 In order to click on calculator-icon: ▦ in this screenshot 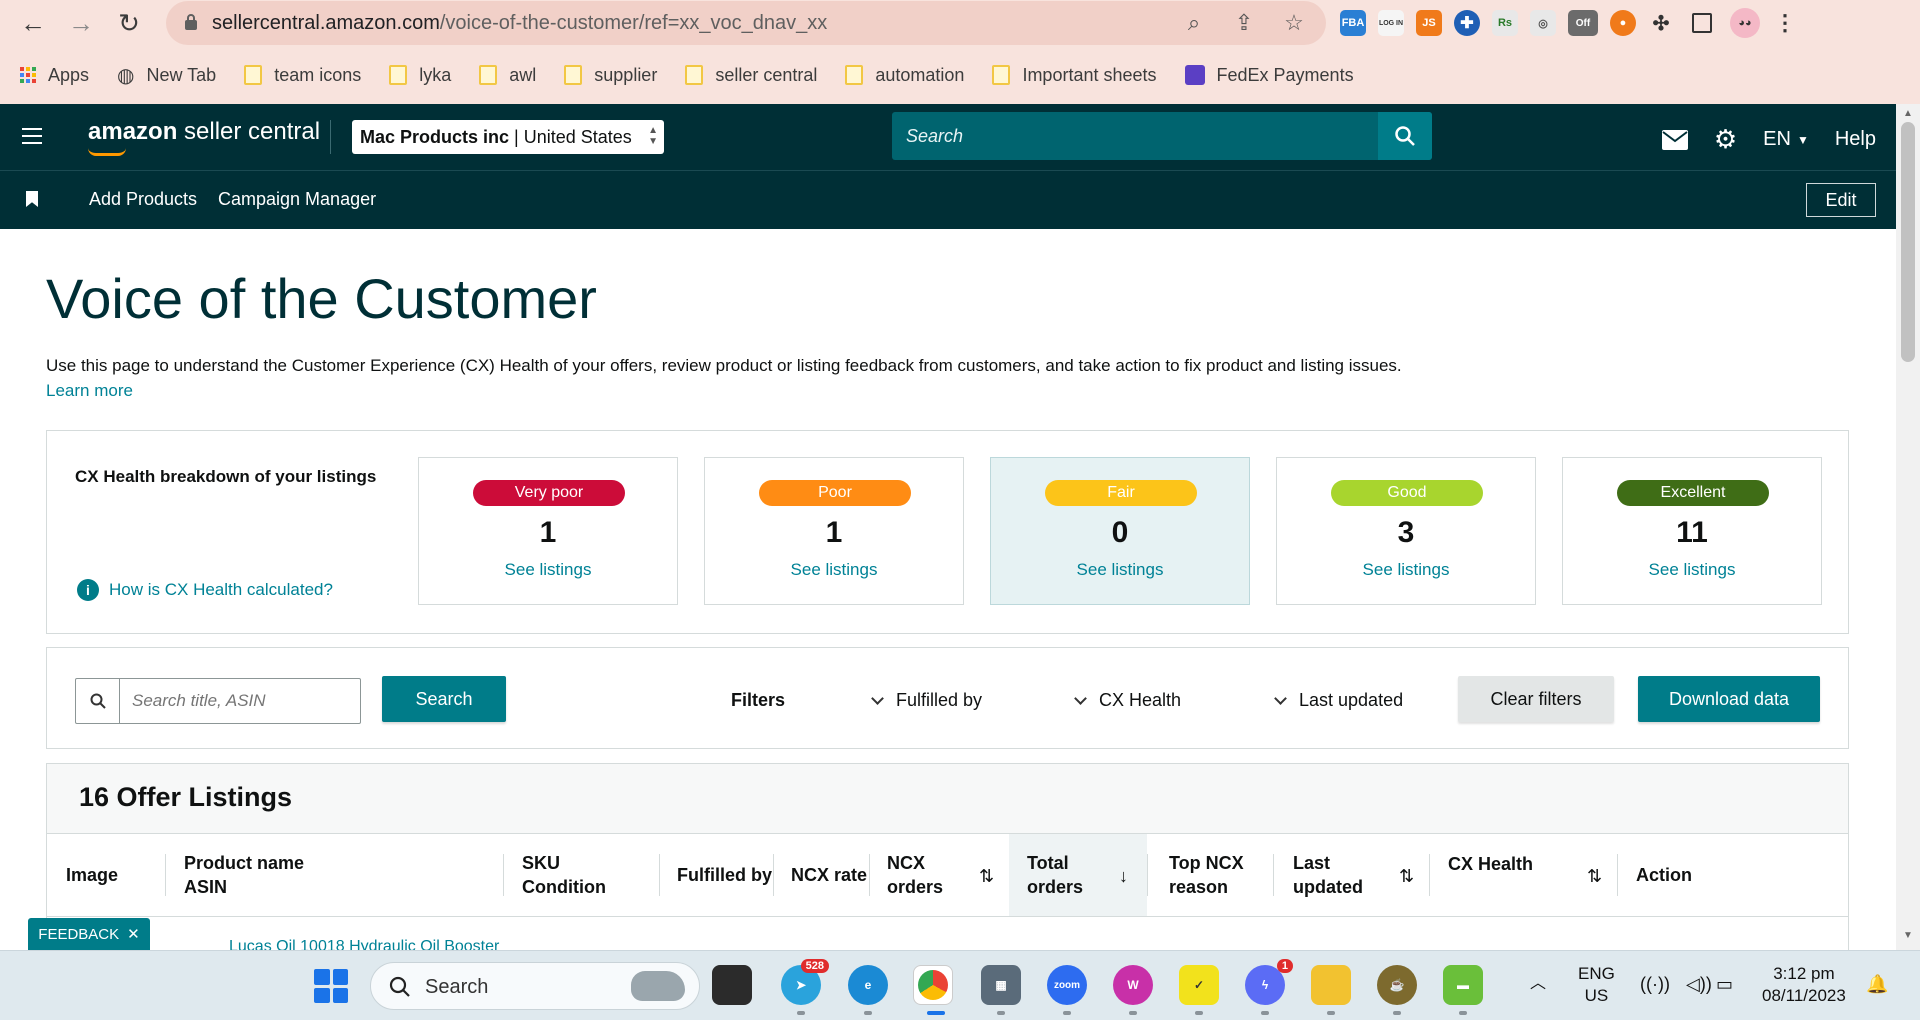, I will do `click(1001, 985)`.